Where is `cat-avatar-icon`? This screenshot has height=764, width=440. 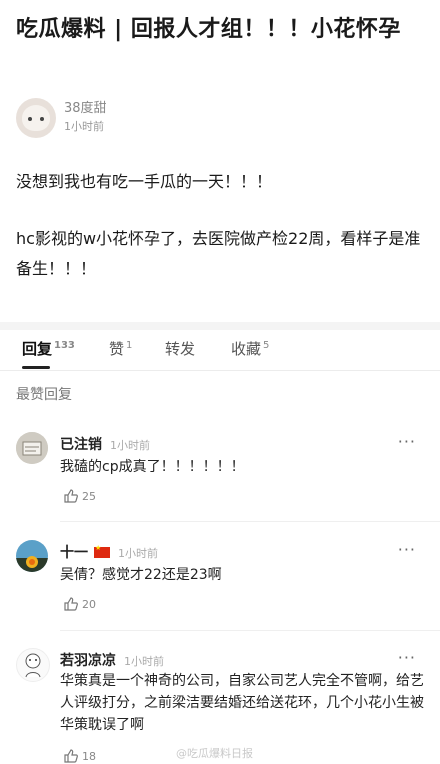 cat-avatar-icon is located at coordinates (36, 118).